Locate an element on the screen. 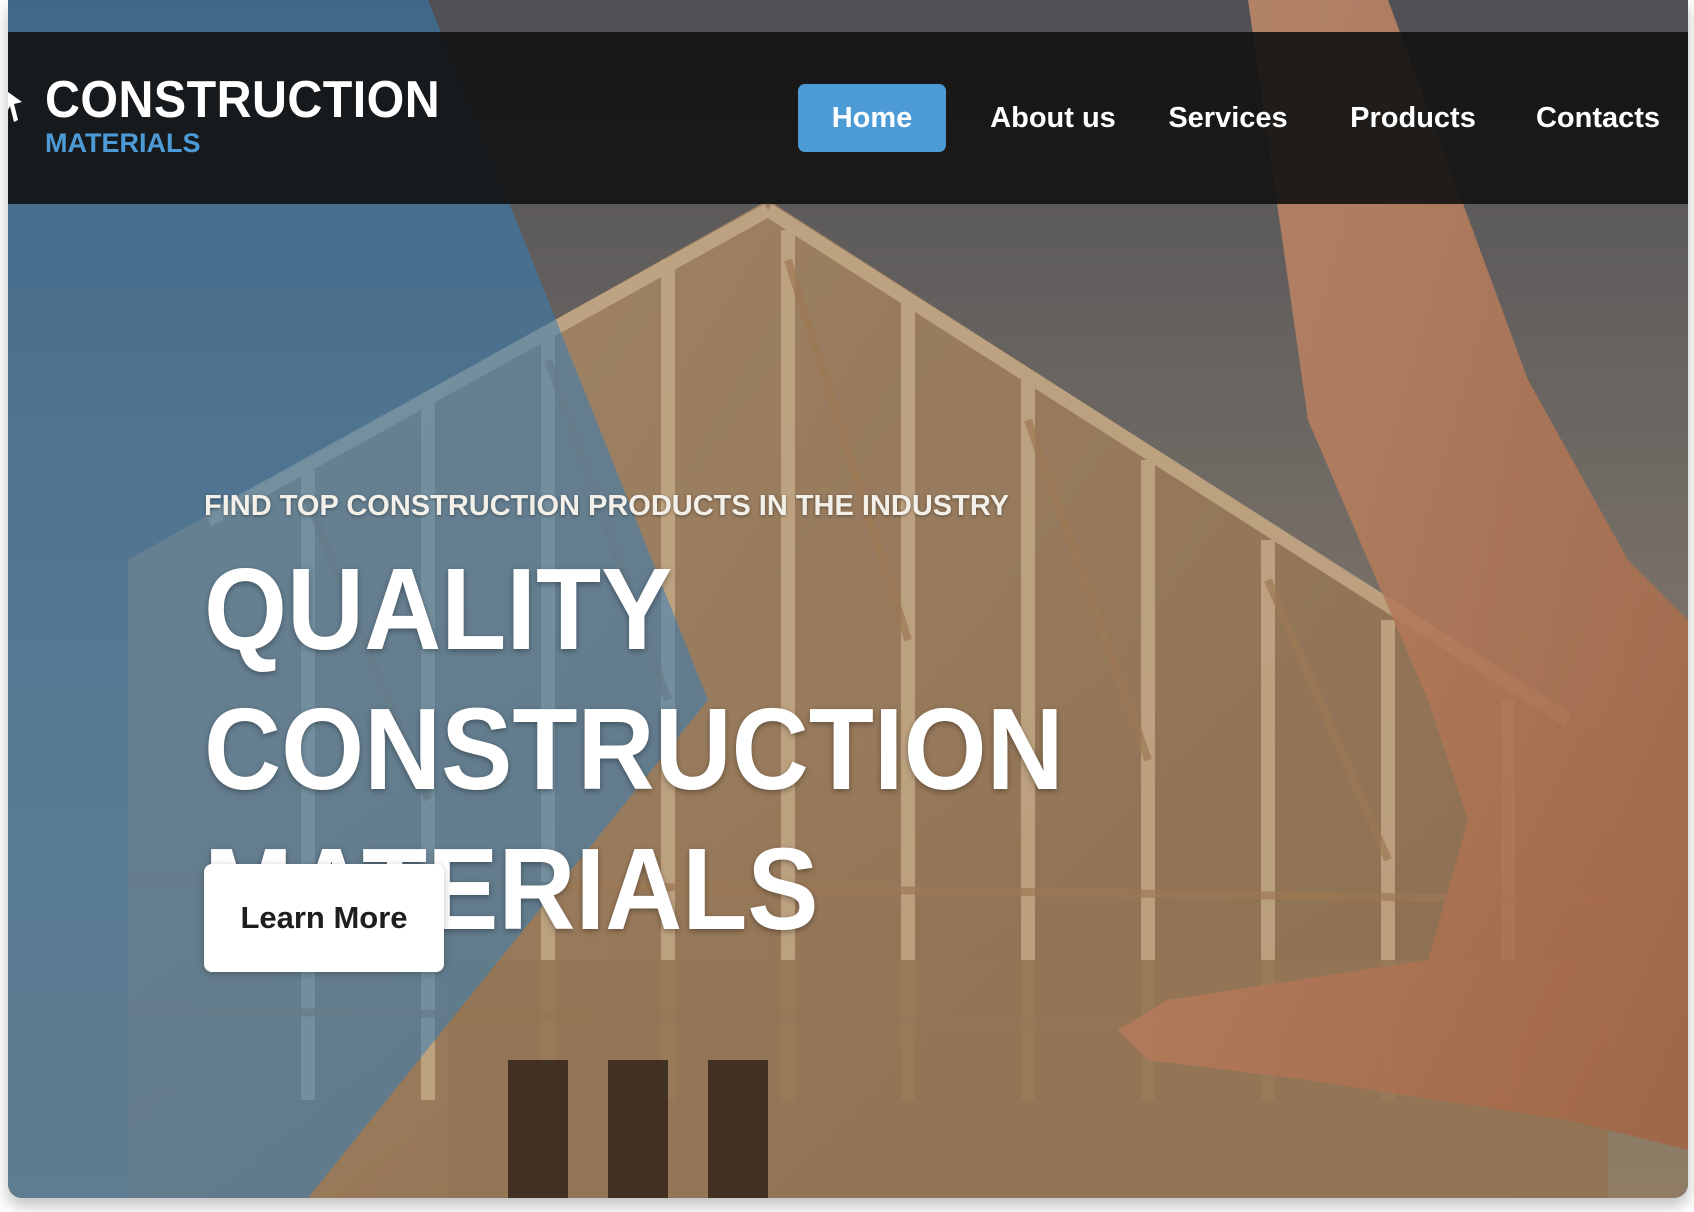 The width and height of the screenshot is (1694, 1212). logo-title: CONSTRUCTION is located at coordinates (243, 100).